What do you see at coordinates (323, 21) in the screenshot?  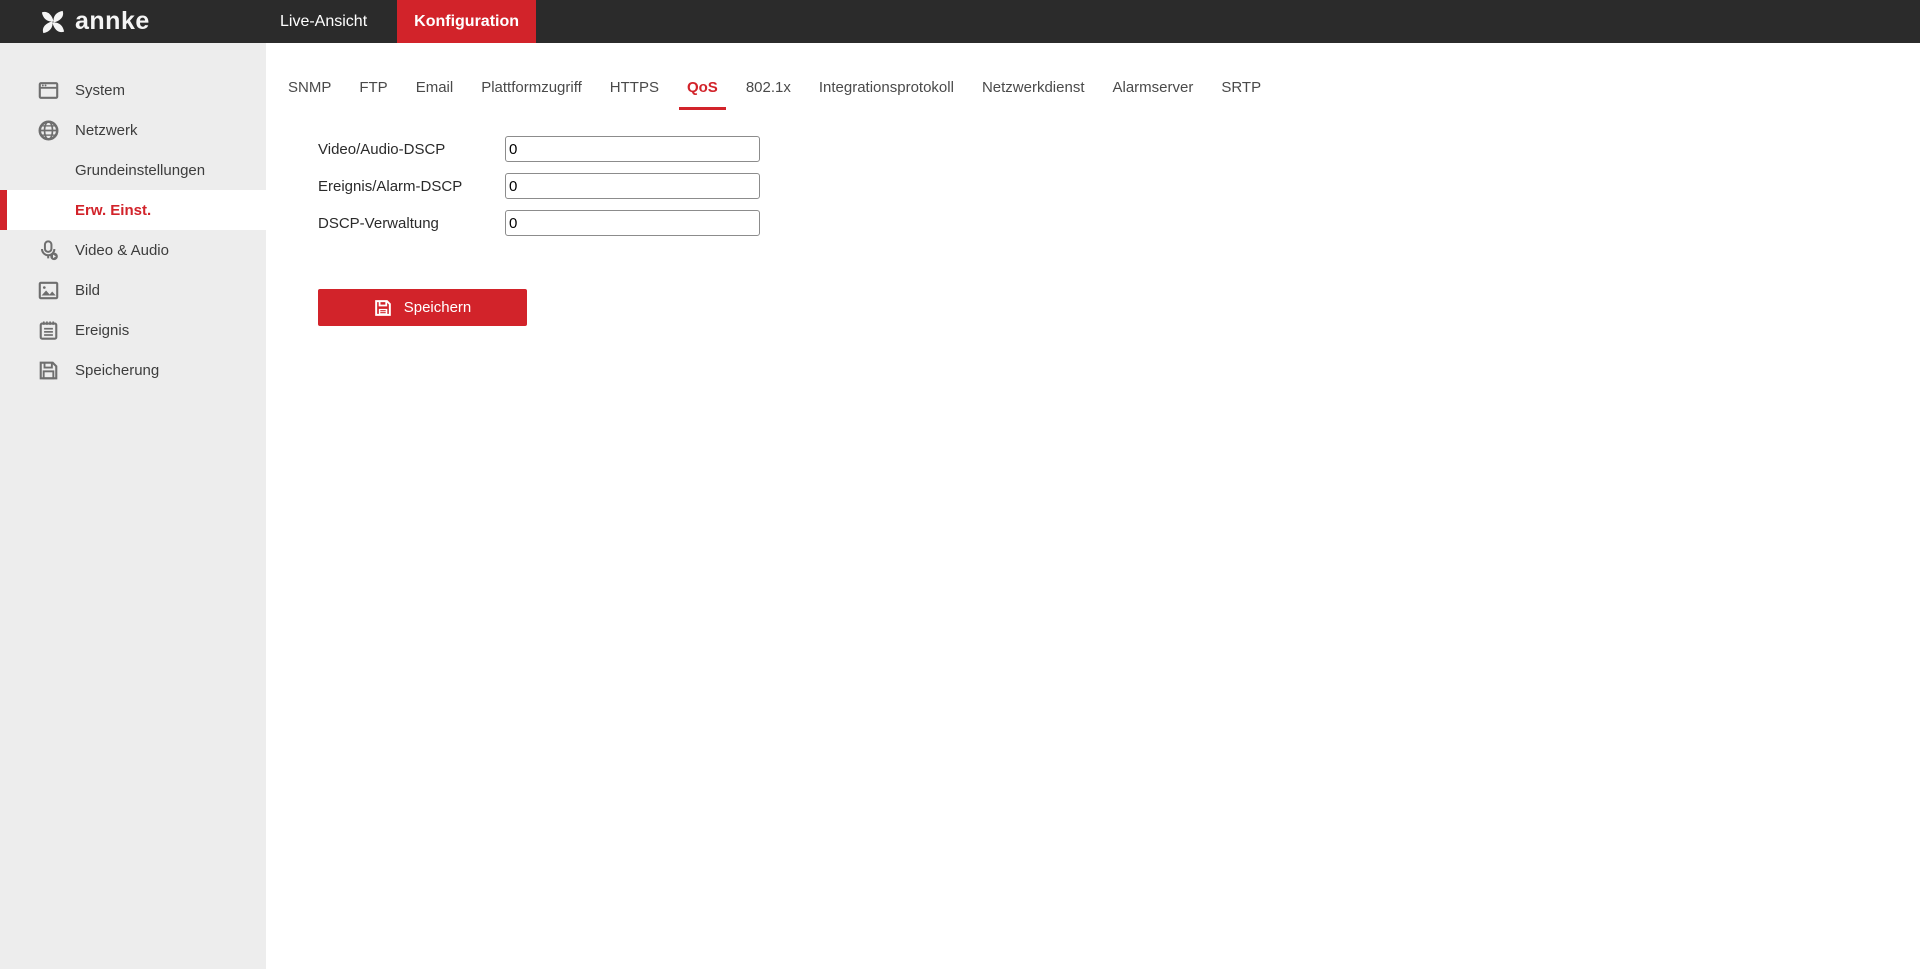 I see `top-tab-live-ansicht: Live-Ansicht` at bounding box center [323, 21].